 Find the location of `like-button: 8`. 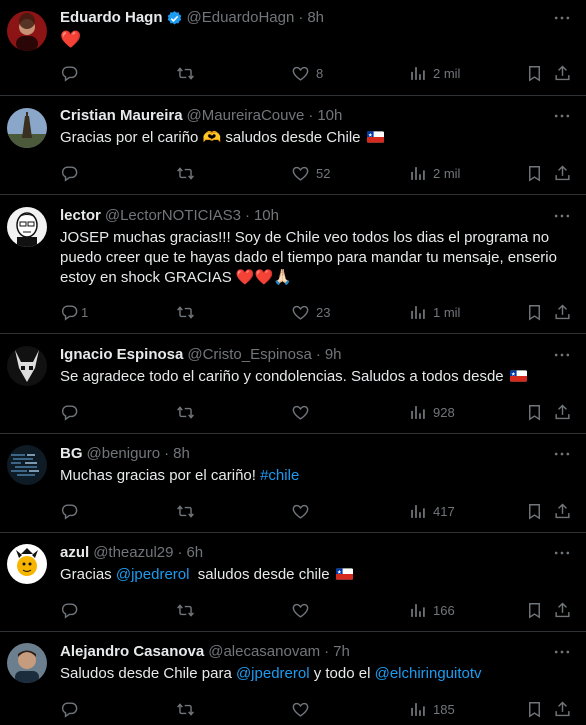

like-button: 8 is located at coordinates (307, 73).